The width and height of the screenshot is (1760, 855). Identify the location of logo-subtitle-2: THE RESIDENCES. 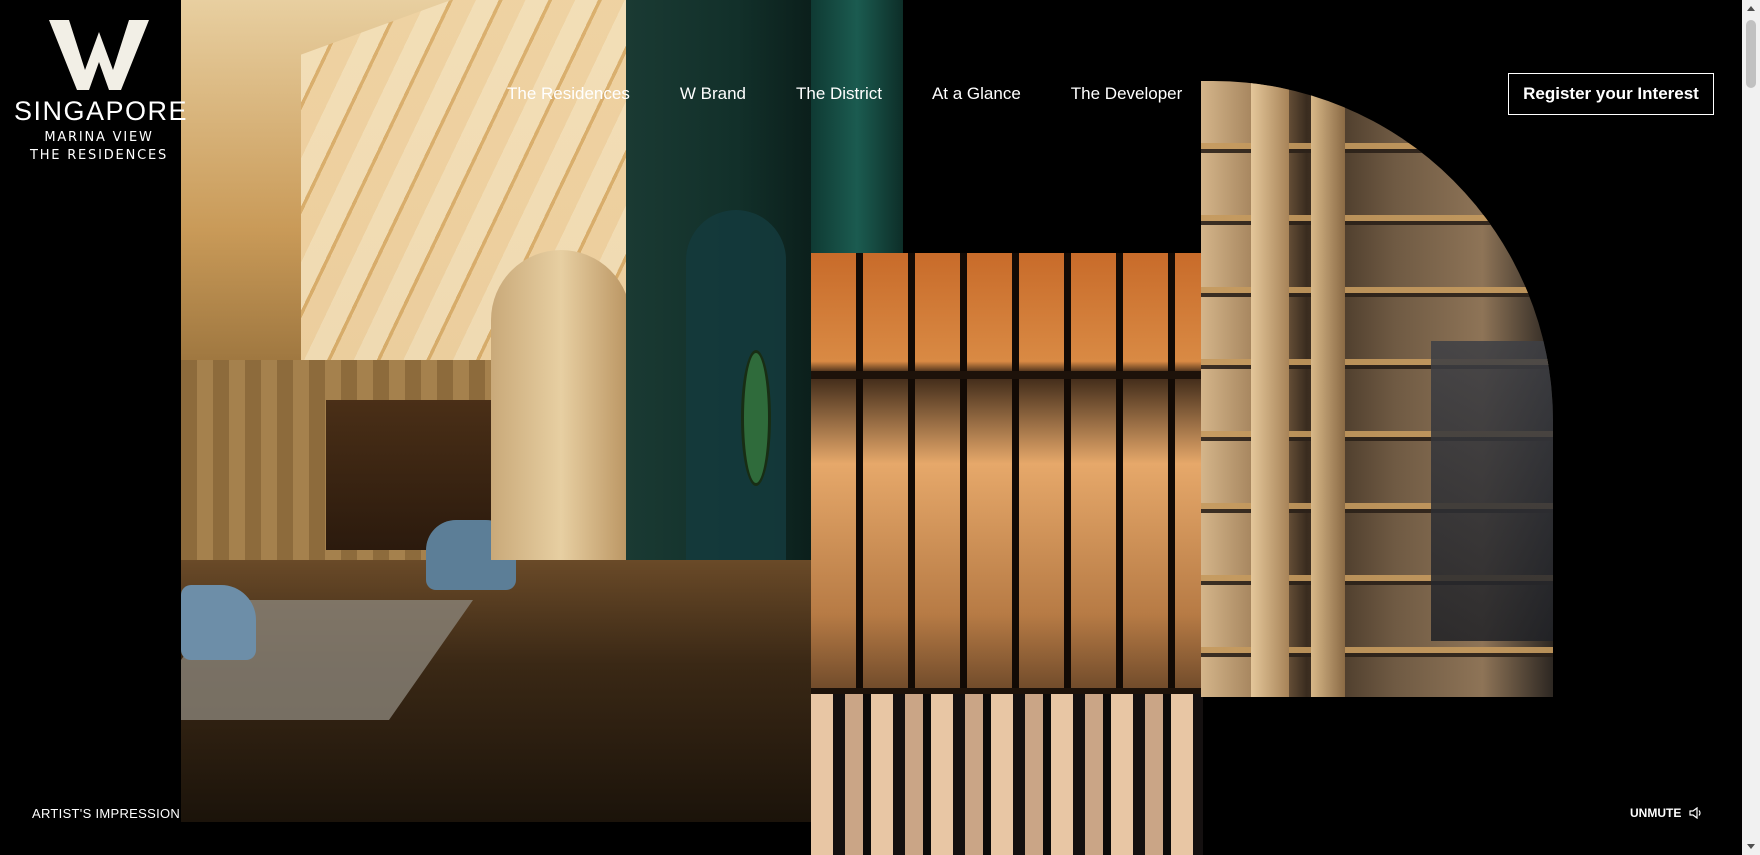
(99, 155).